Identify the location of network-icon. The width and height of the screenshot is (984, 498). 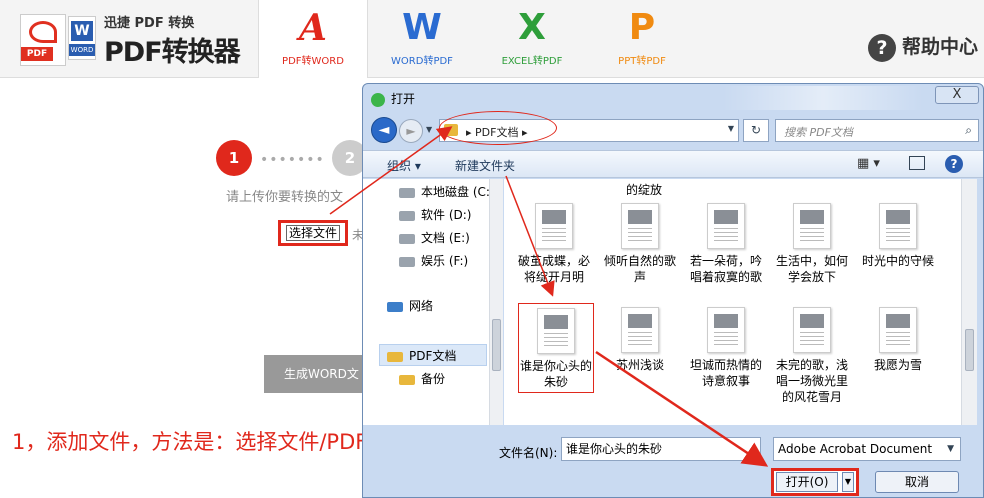
(395, 306).